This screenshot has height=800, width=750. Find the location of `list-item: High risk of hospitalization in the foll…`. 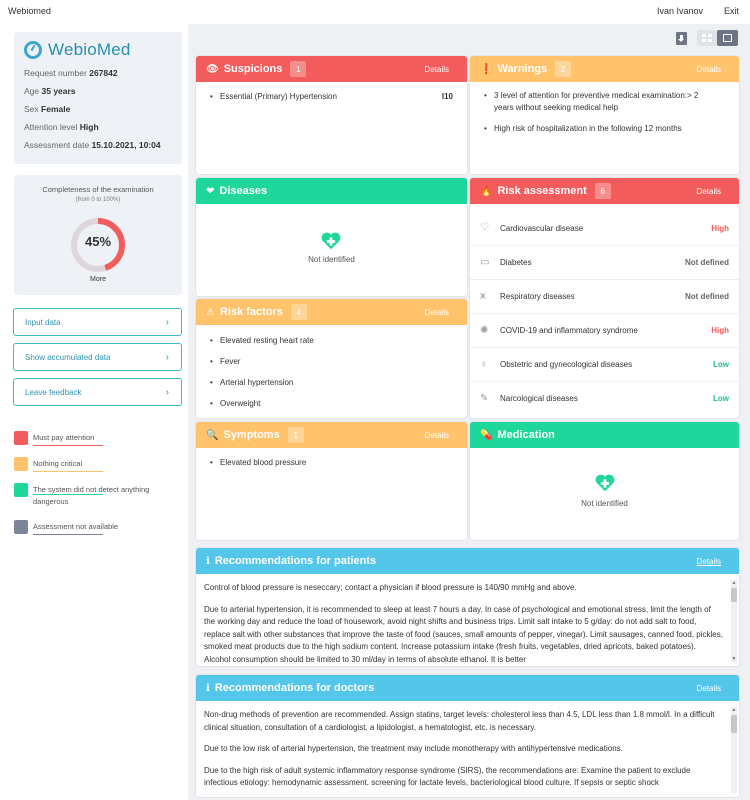

list-item: High risk of hospitalization in the foll… is located at coordinates (600, 129).